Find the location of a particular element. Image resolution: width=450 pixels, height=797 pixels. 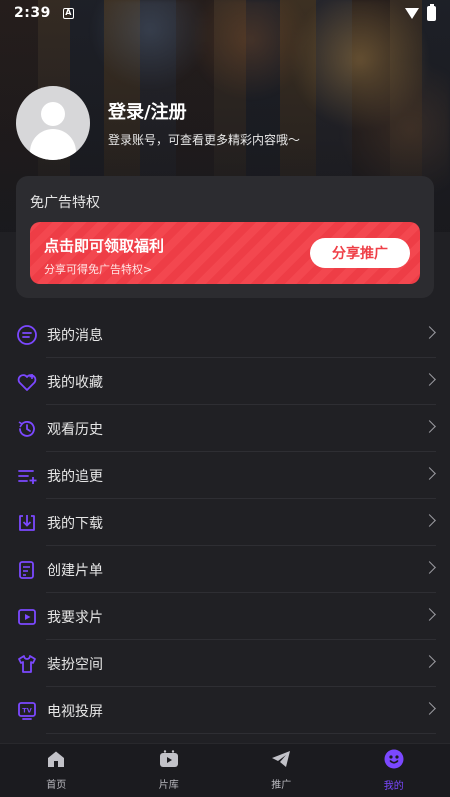

tab-home: 首页 is located at coordinates (56, 770).